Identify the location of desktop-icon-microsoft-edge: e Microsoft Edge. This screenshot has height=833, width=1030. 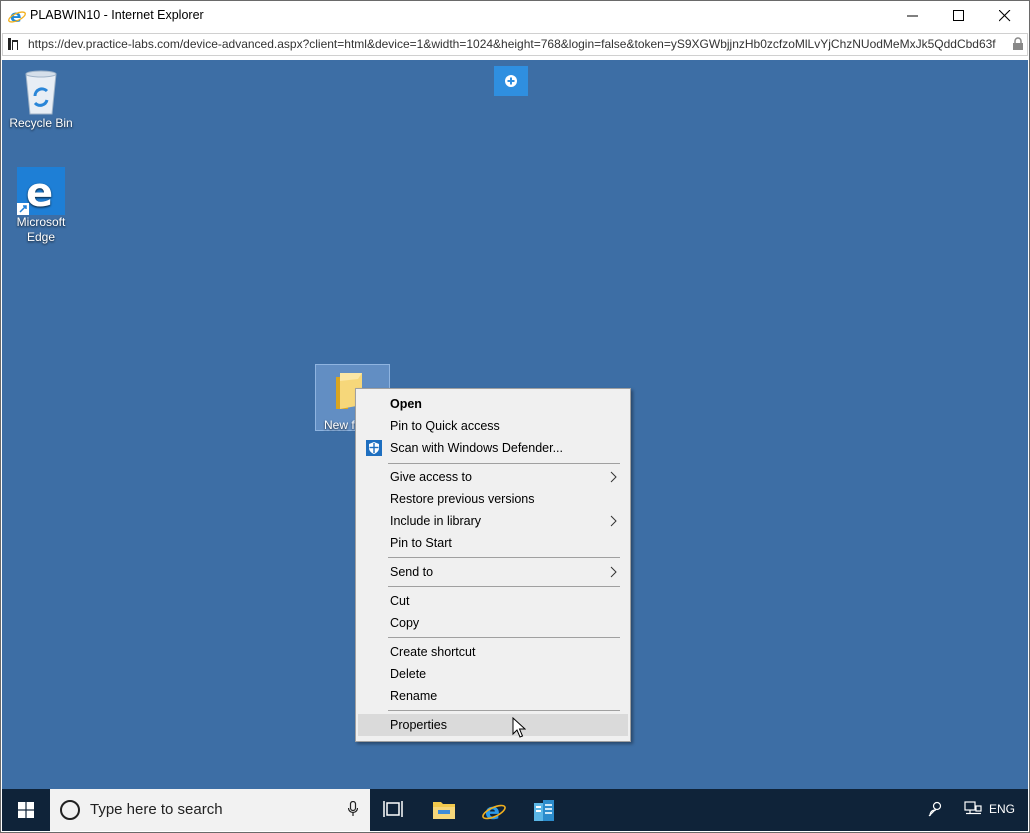
(41, 206).